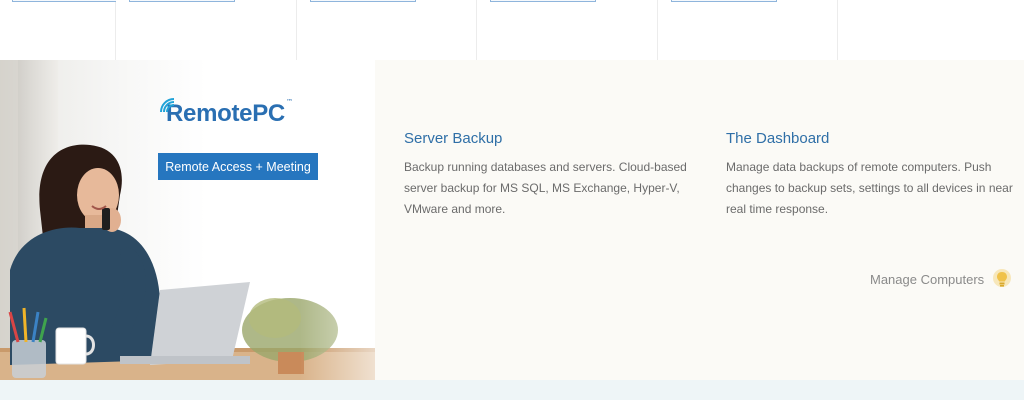 The height and width of the screenshot is (400, 1024). Describe the element at coordinates (1002, 278) in the screenshot. I see `lightbulb-icon` at that location.